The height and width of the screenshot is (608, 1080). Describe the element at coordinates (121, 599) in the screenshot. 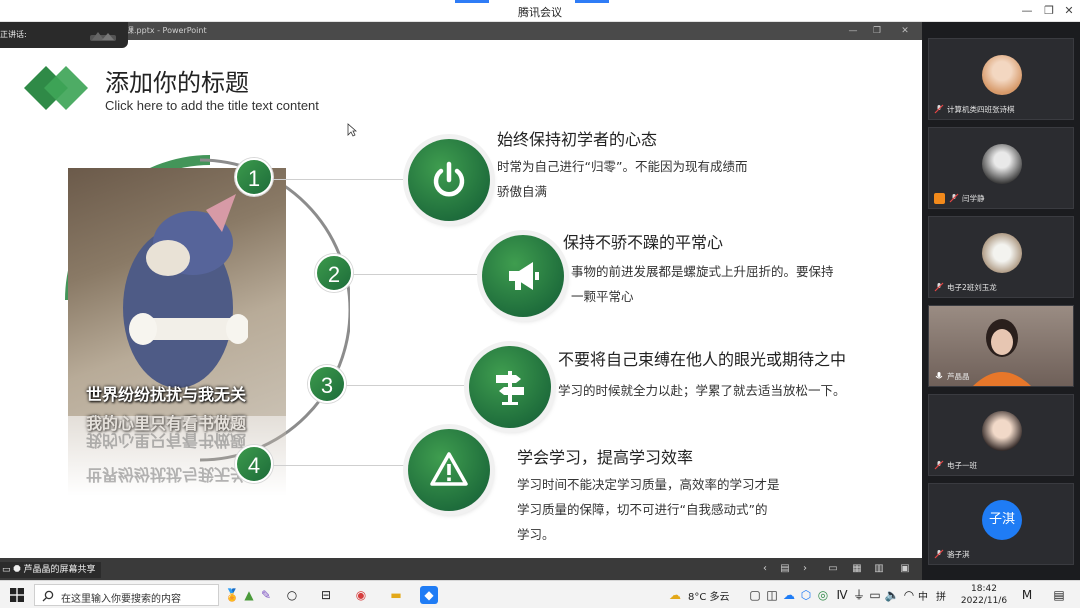

I see `search-placeholder: 在这里输入你要搜索的内容` at that location.